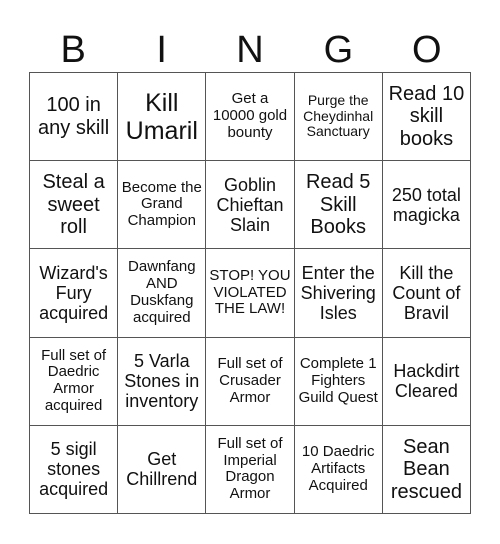  I want to click on cell-text: Dawnfang AND Duskfang acquired, so click(162, 292).